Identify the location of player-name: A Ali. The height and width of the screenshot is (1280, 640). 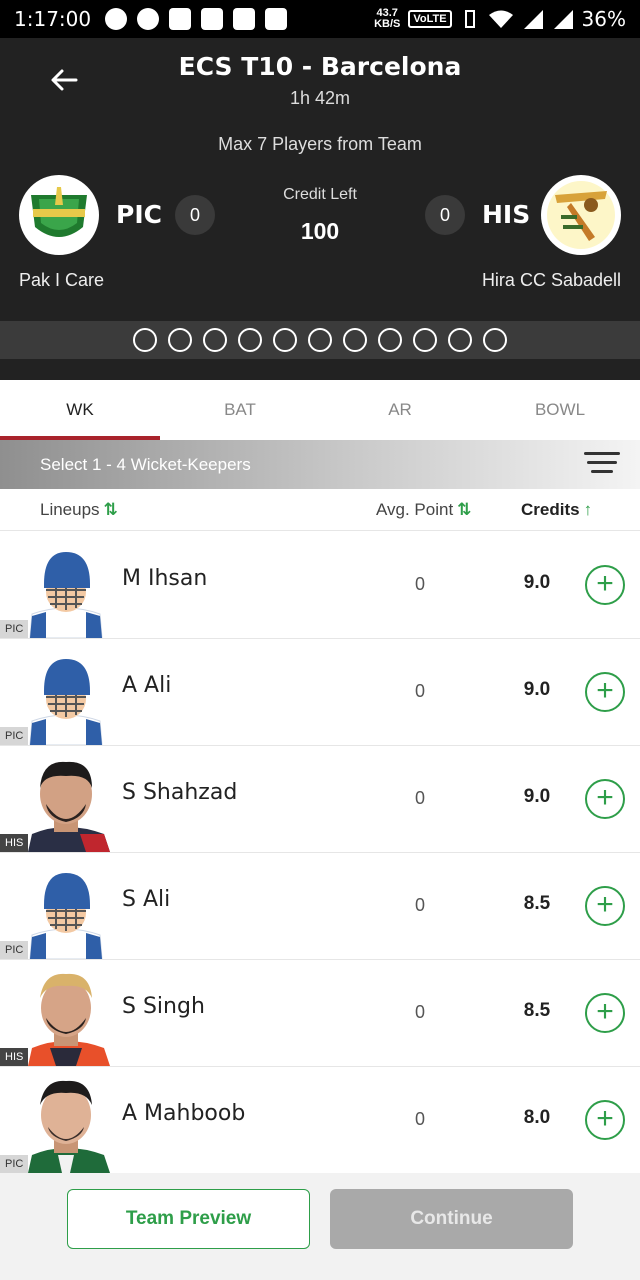
(147, 685).